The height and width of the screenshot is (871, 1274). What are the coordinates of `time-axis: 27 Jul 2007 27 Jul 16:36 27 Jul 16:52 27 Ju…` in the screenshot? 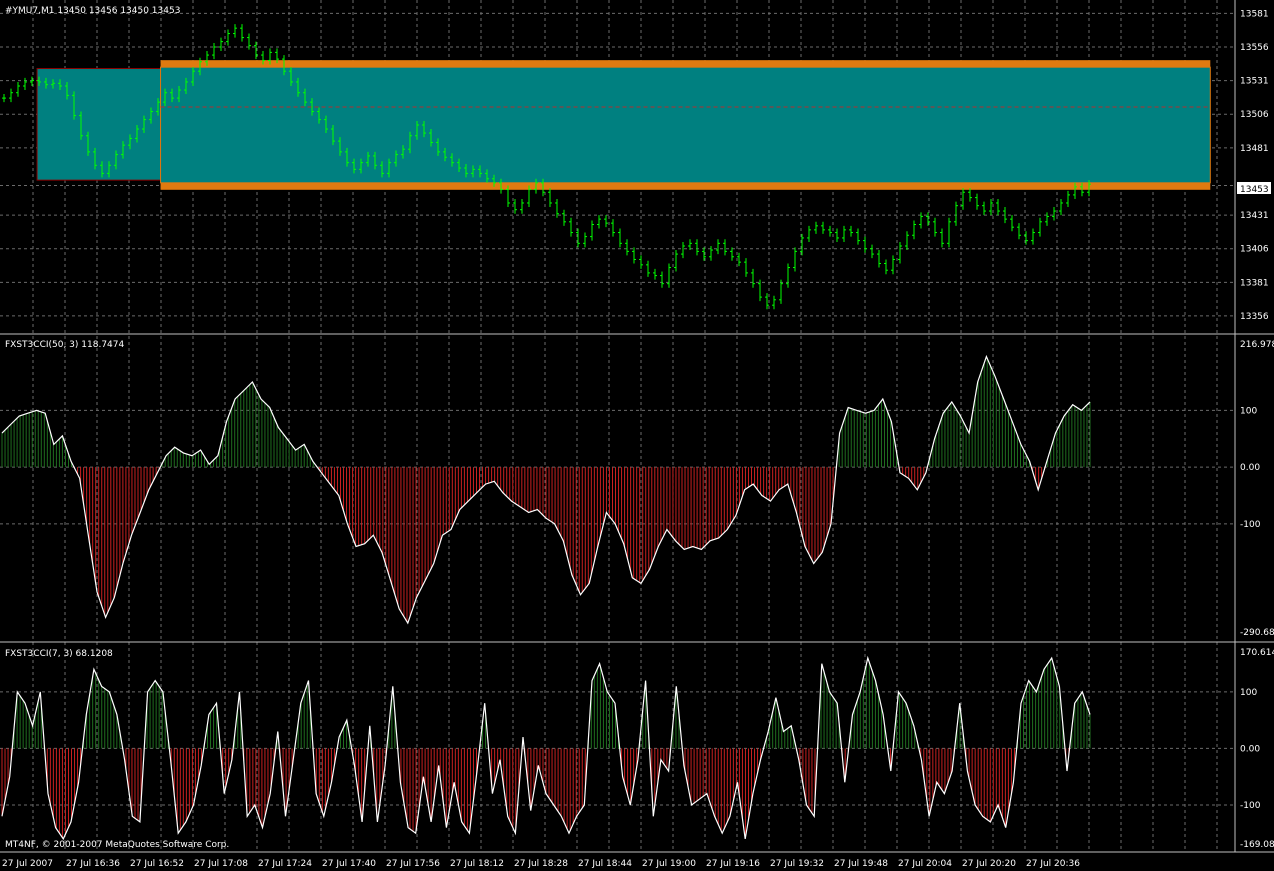 It's located at (541, 864).